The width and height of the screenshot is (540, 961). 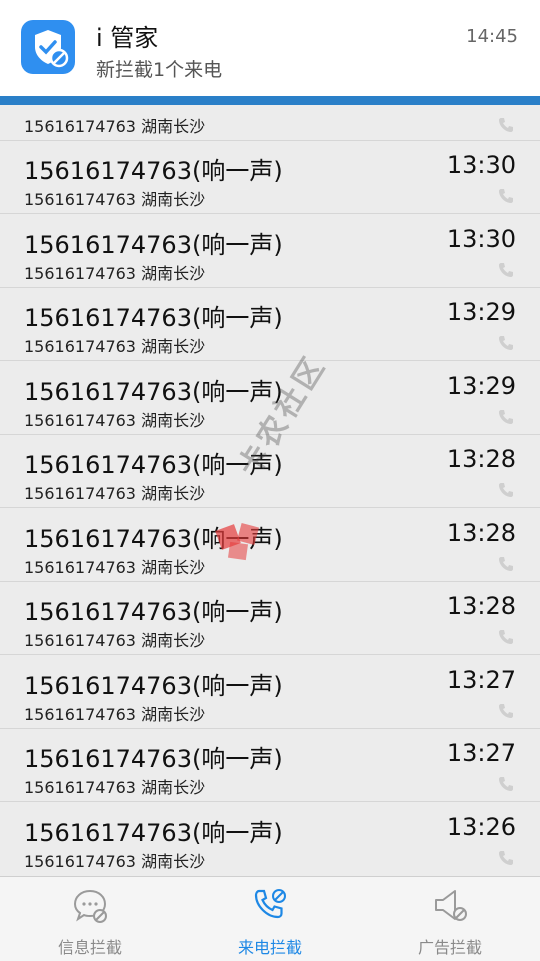 What do you see at coordinates (127, 38) in the screenshot?
I see `notification-app-name: i 管家` at bounding box center [127, 38].